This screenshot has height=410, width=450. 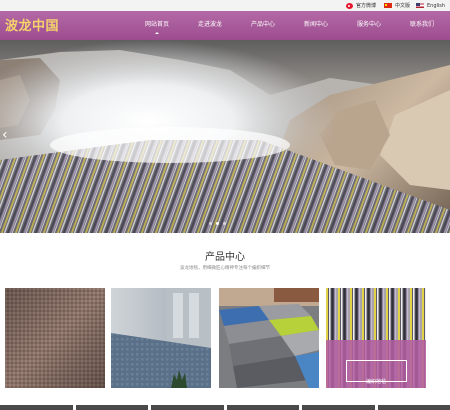 I want to click on nav-item-about: 走进波龙, so click(x=210, y=23).